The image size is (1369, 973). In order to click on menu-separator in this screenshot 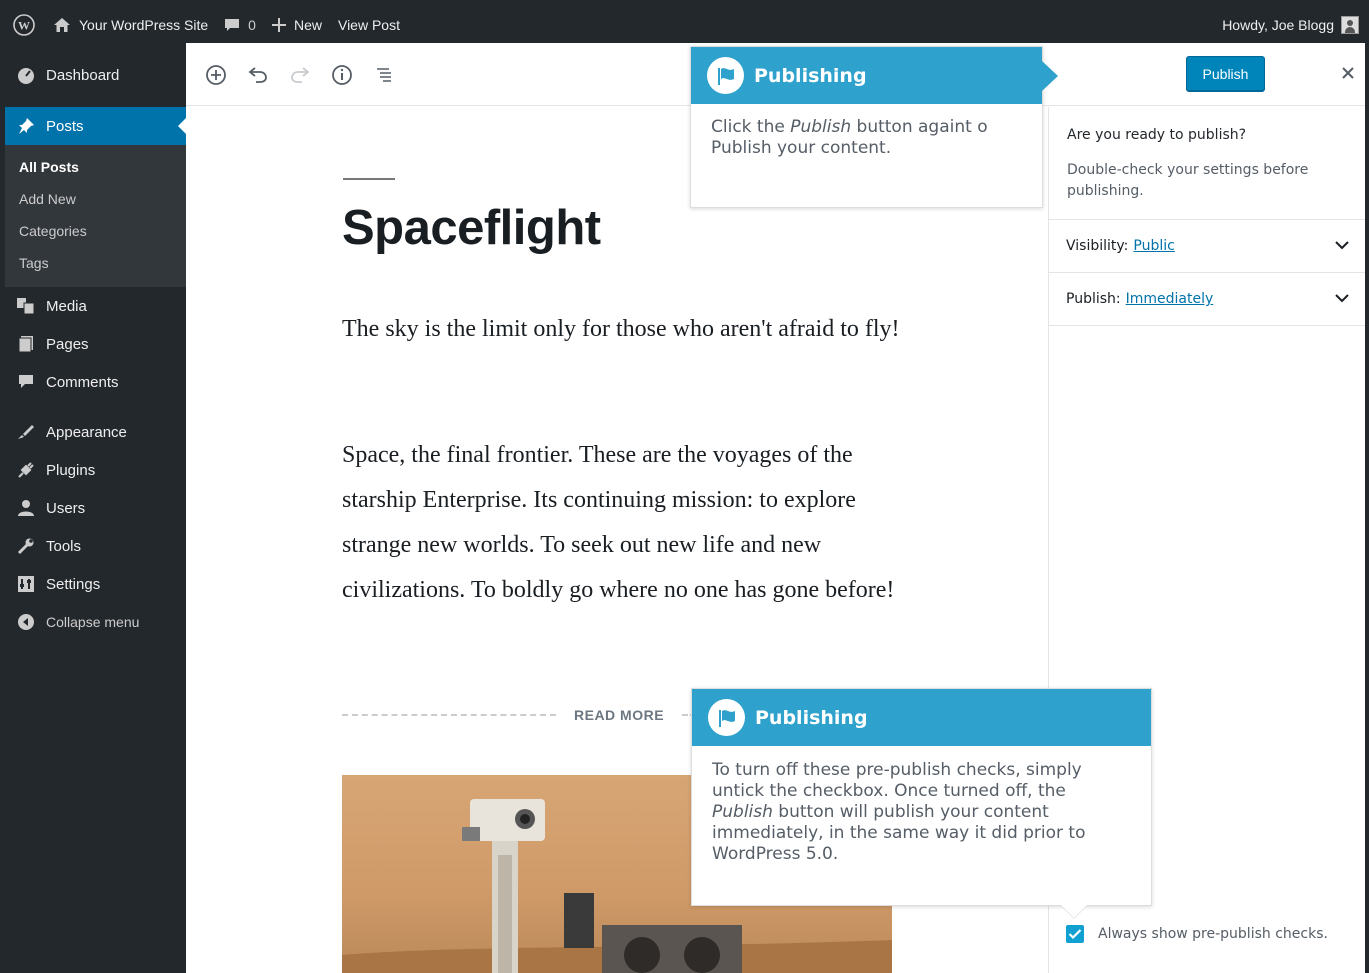, I will do `click(95, 407)`.